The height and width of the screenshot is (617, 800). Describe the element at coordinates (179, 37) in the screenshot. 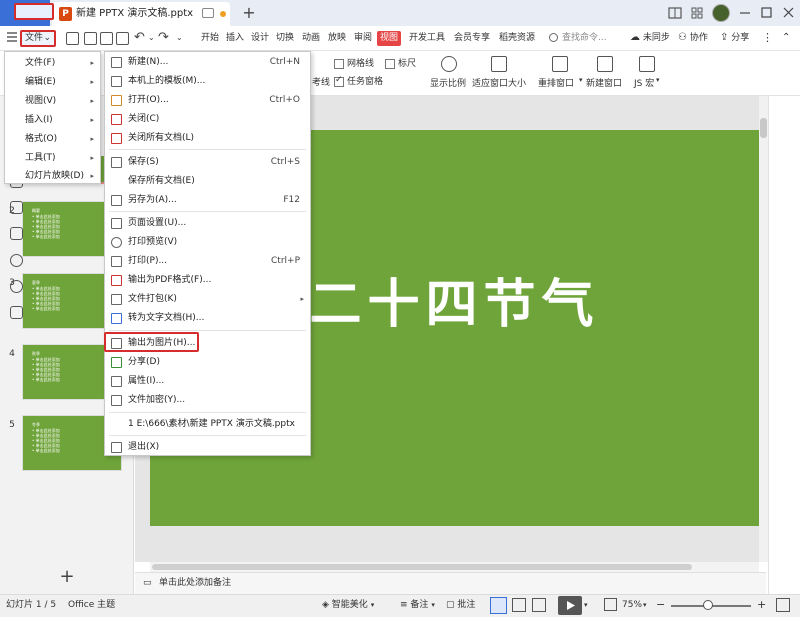

I see `customize-toolbar-icon: ⌄` at that location.